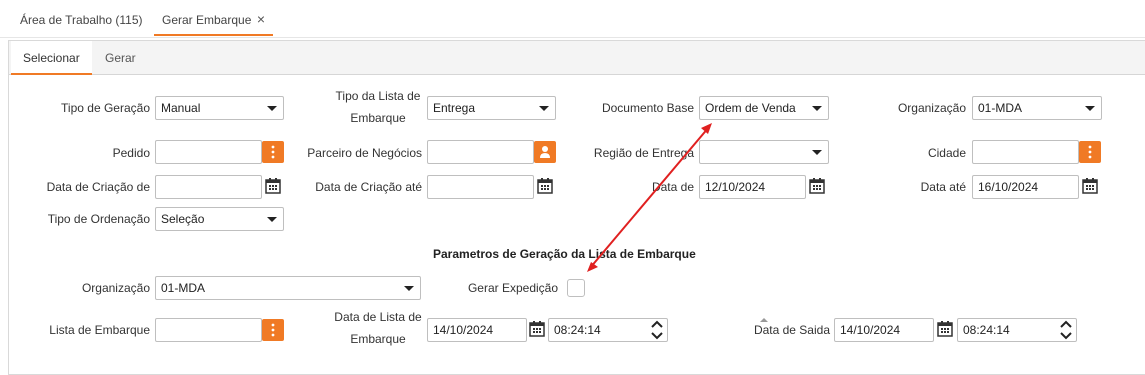 The image size is (1145, 375). What do you see at coordinates (576, 288) in the screenshot?
I see `gerar-expedicao-checkbox` at bounding box center [576, 288].